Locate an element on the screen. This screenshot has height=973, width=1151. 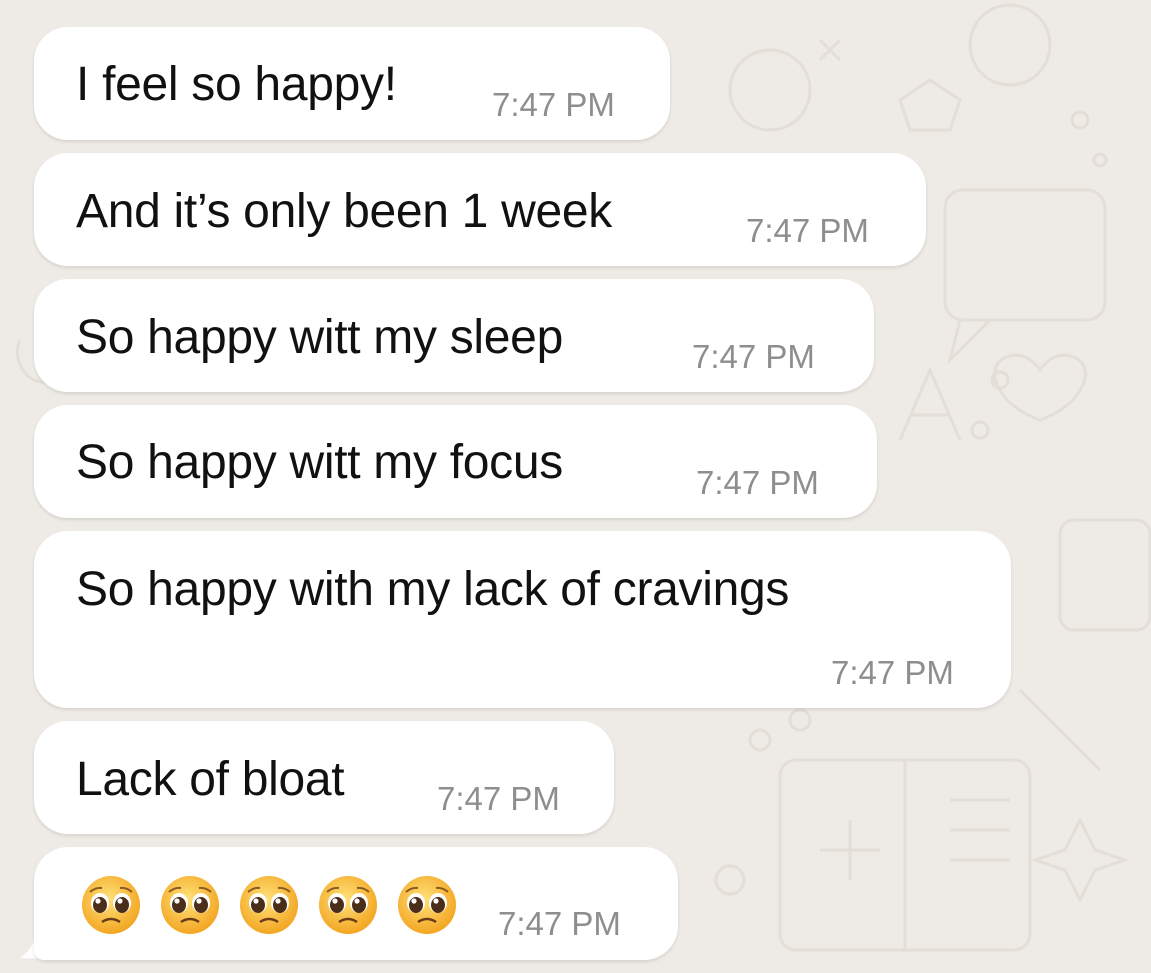
message-text: And it’s only been 1 week is located at coordinates (344, 211).